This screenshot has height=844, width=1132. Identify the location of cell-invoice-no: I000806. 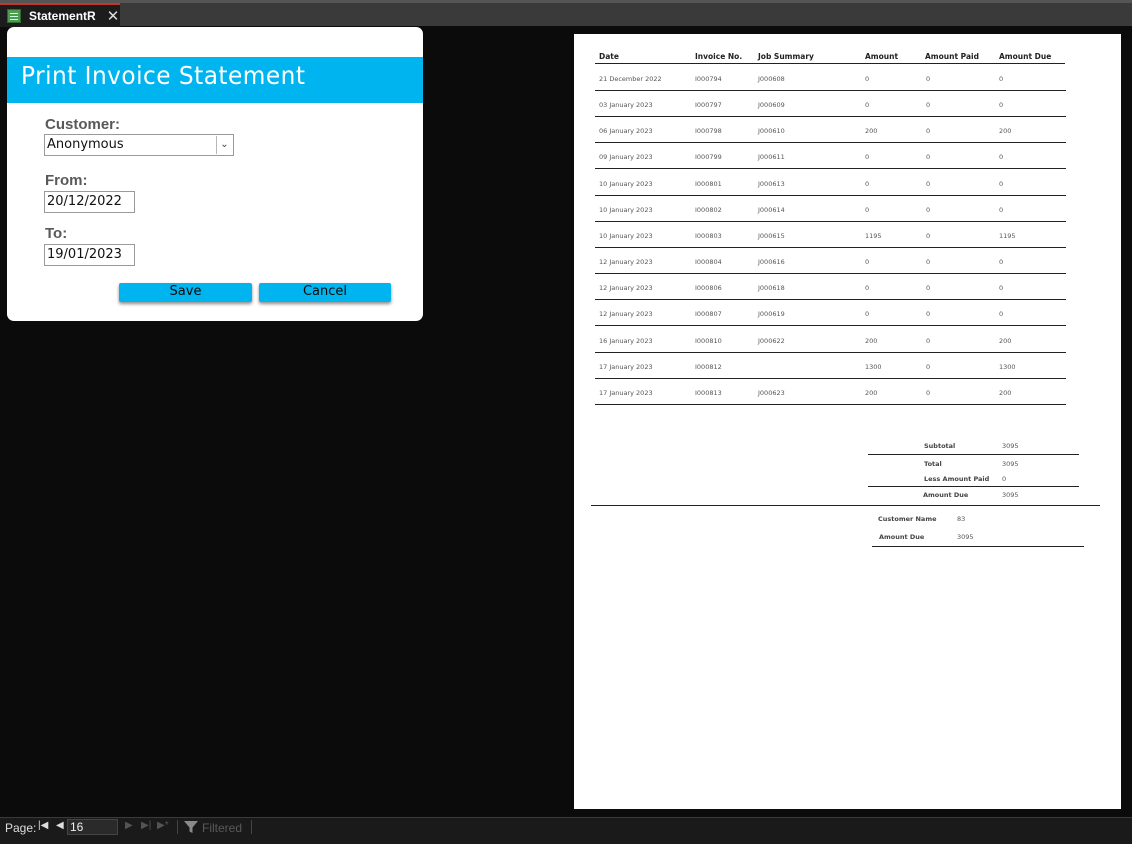
(708, 288).